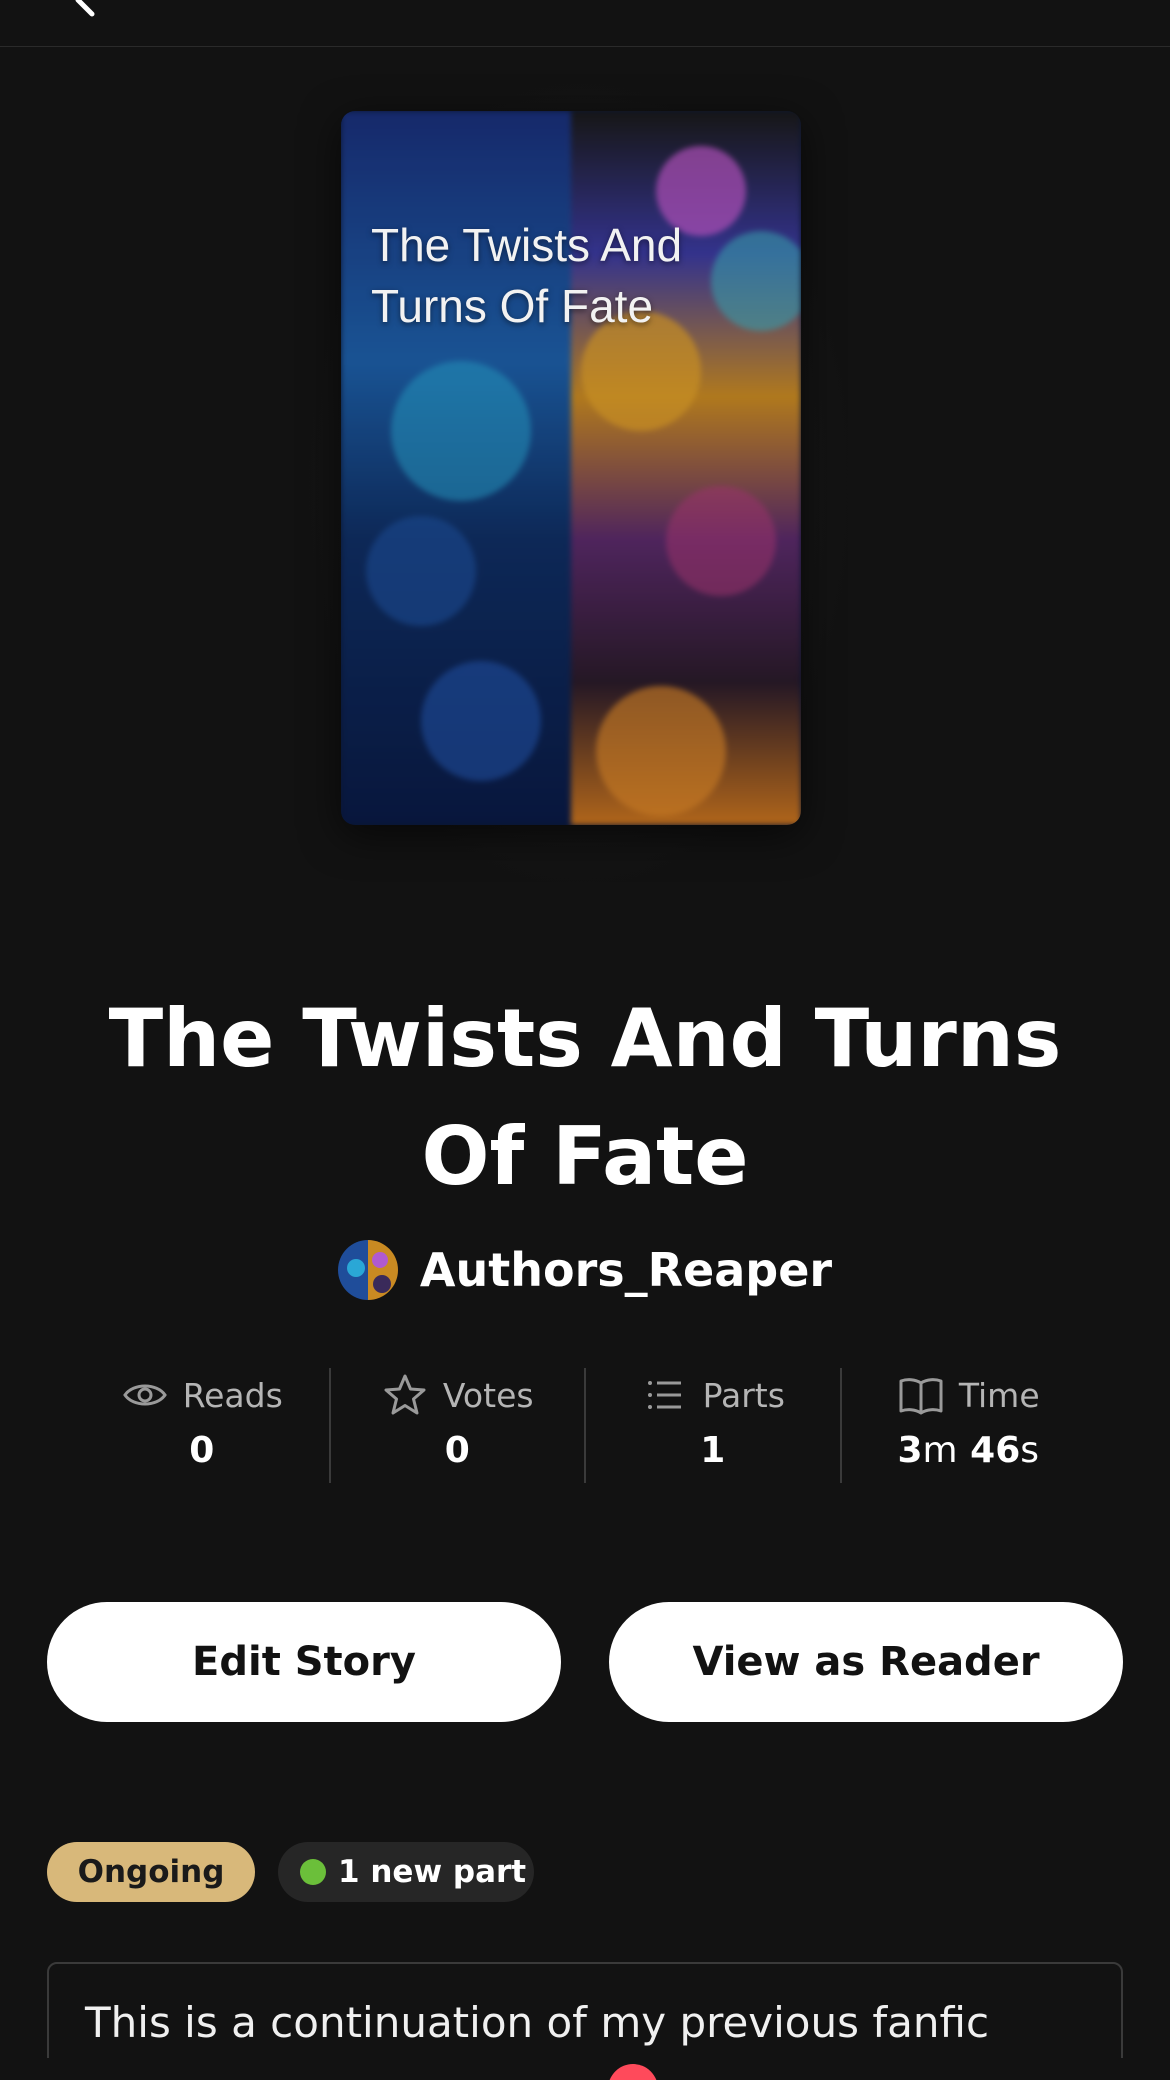 The width and height of the screenshot is (1170, 2080). Describe the element at coordinates (203, 1425) in the screenshot. I see `stat-reads: Reads 0` at that location.